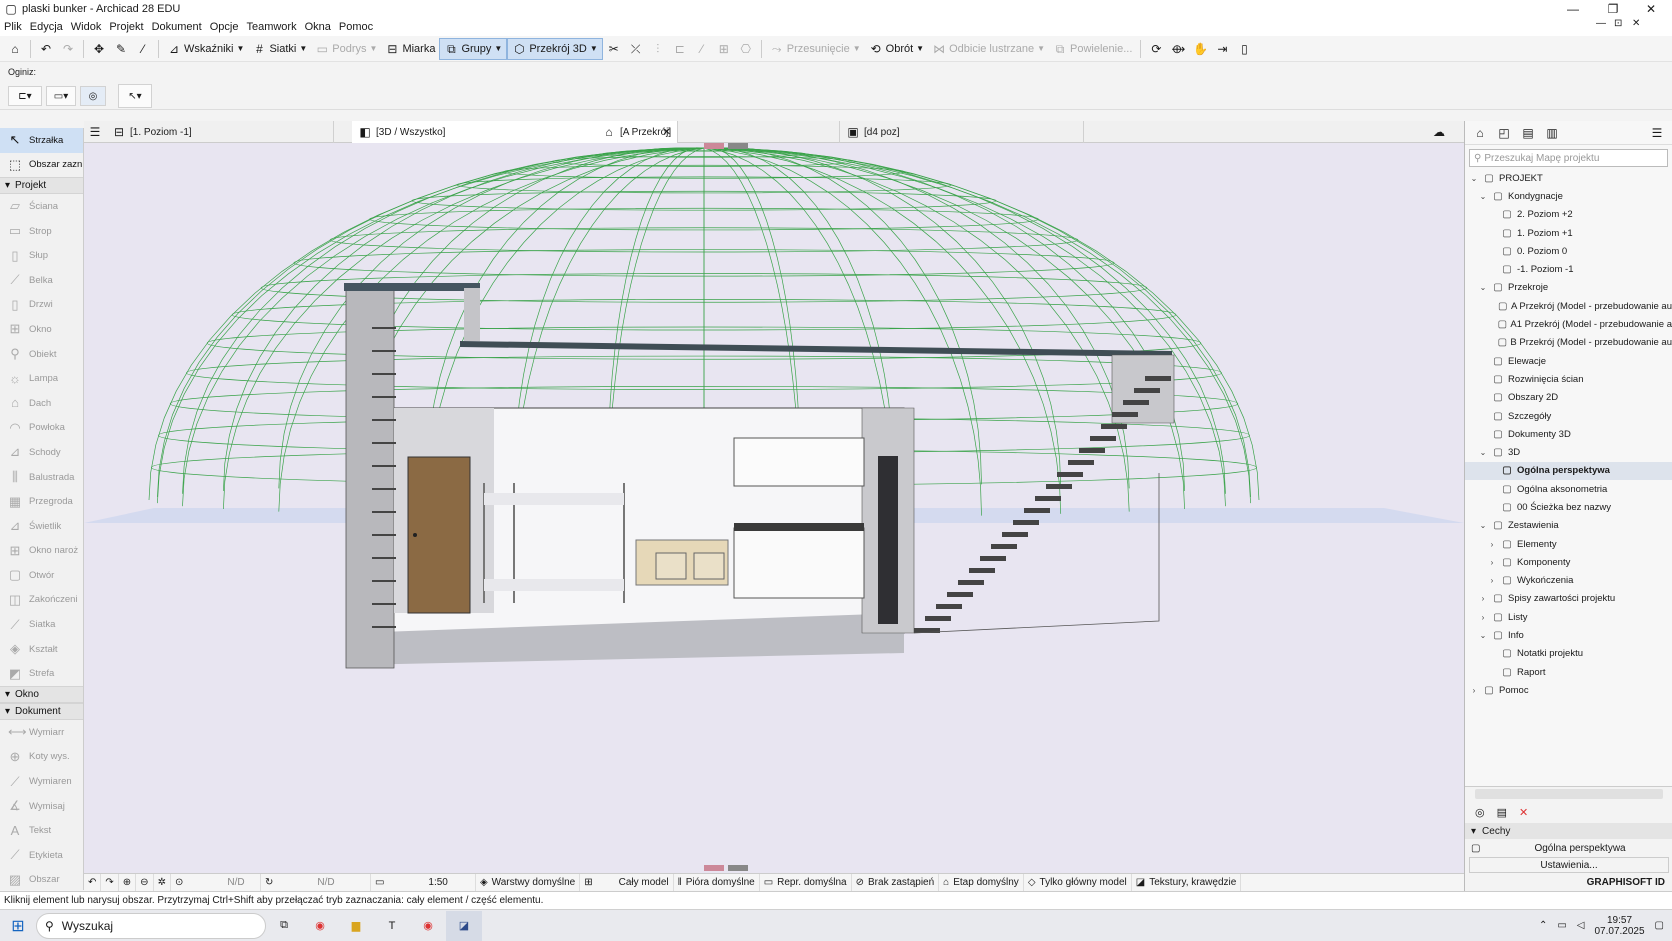  What do you see at coordinates (1568, 233) in the screenshot?
I see `tree-item: ▢ 1. Poziom +1` at bounding box center [1568, 233].